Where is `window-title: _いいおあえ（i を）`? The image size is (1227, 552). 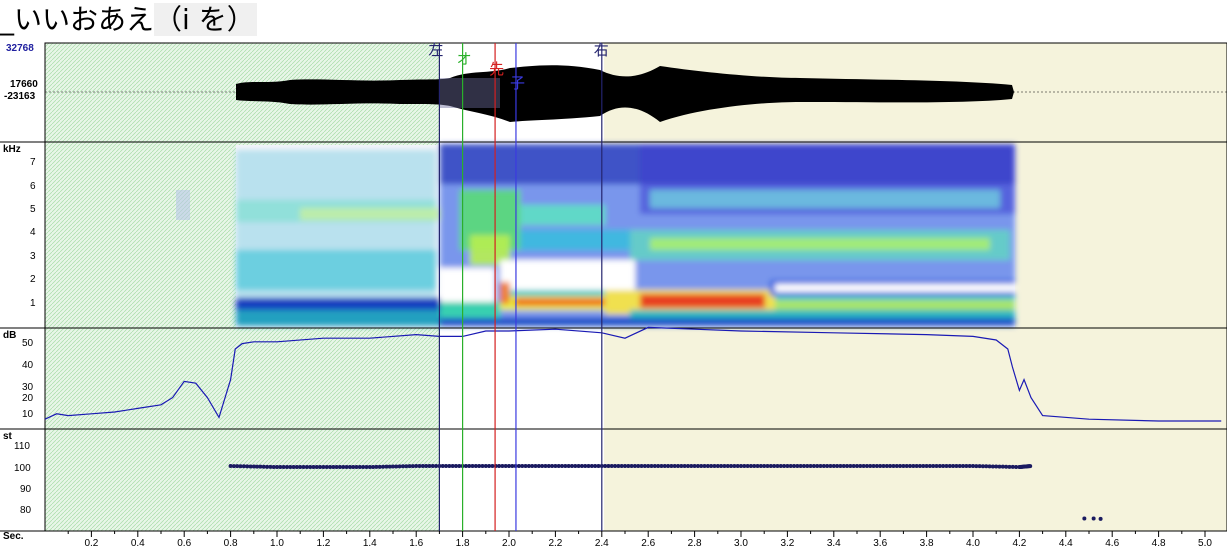
window-title: _いいおあえ（i を） is located at coordinates (128, 20).